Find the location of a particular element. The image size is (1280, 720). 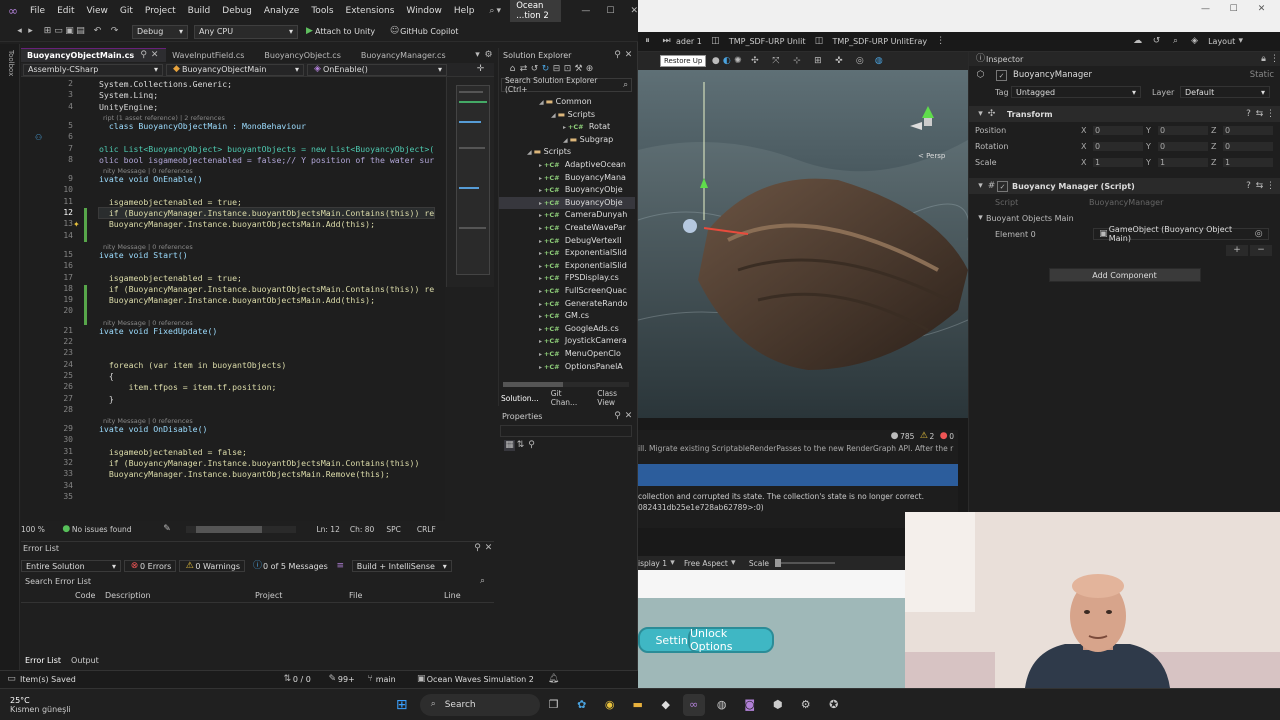

tree-file: ▸ +C# CameraDunyah is located at coordinates (567, 215).